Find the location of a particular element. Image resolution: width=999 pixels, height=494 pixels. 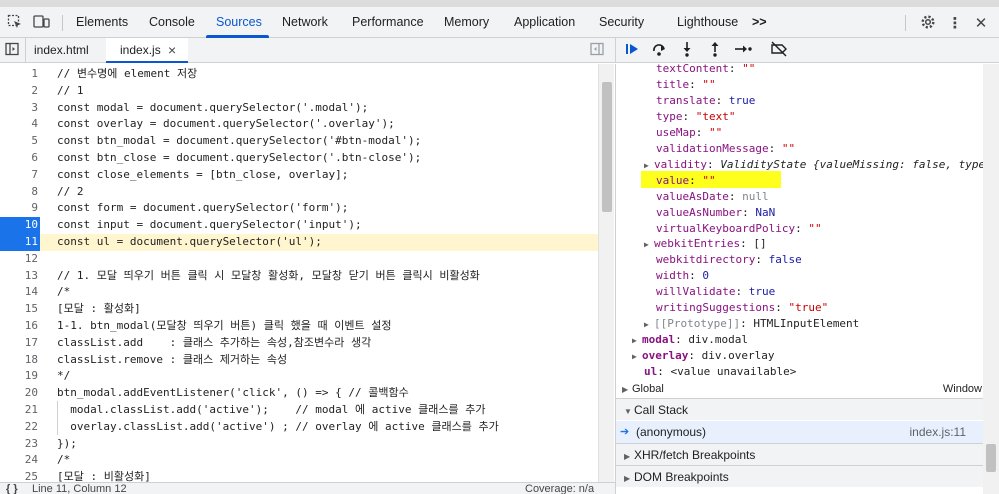

tab-memory: Memory is located at coordinates (466, 22).